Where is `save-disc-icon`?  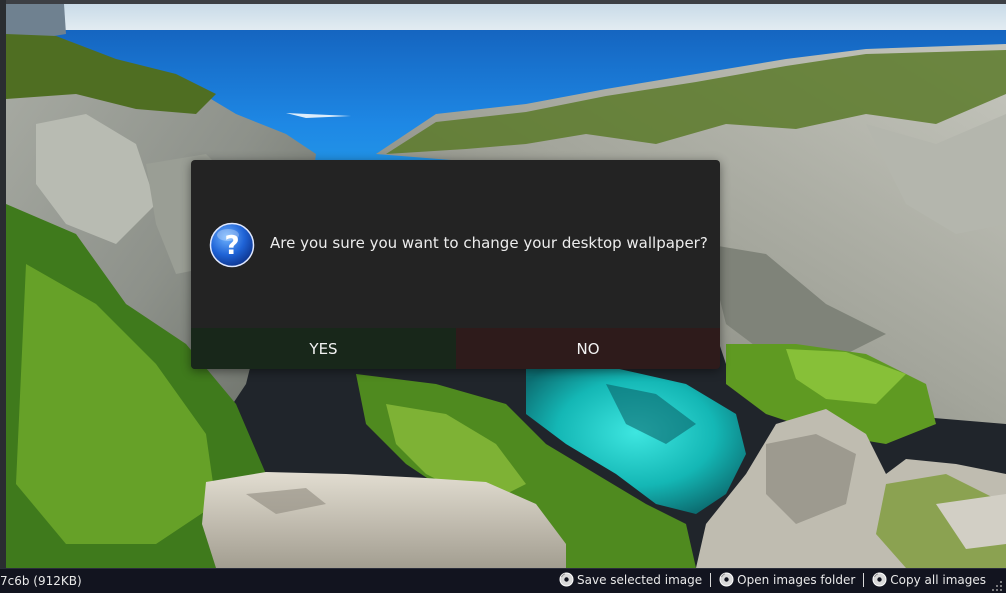
save-disc-icon is located at coordinates (566, 579).